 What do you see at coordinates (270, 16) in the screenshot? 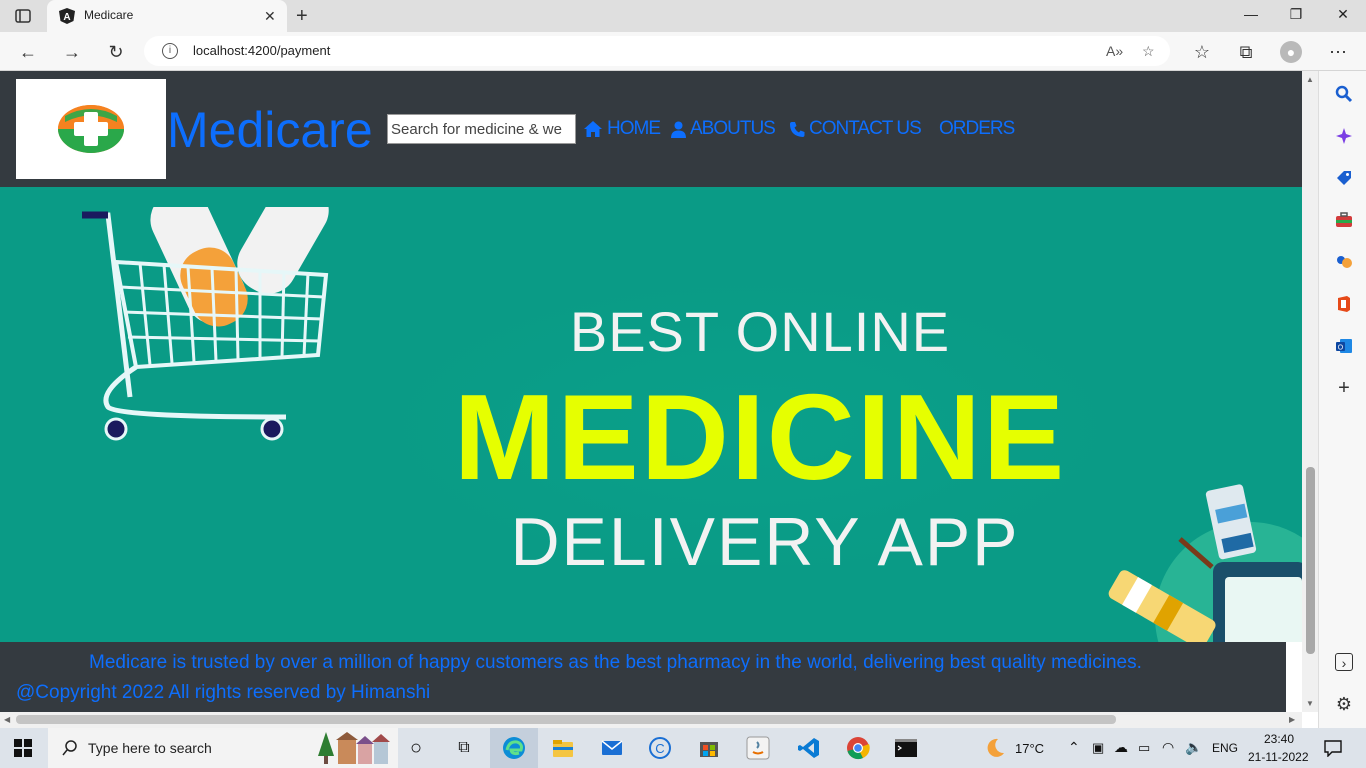
I see `close-tab-icon: ✕` at bounding box center [270, 16].